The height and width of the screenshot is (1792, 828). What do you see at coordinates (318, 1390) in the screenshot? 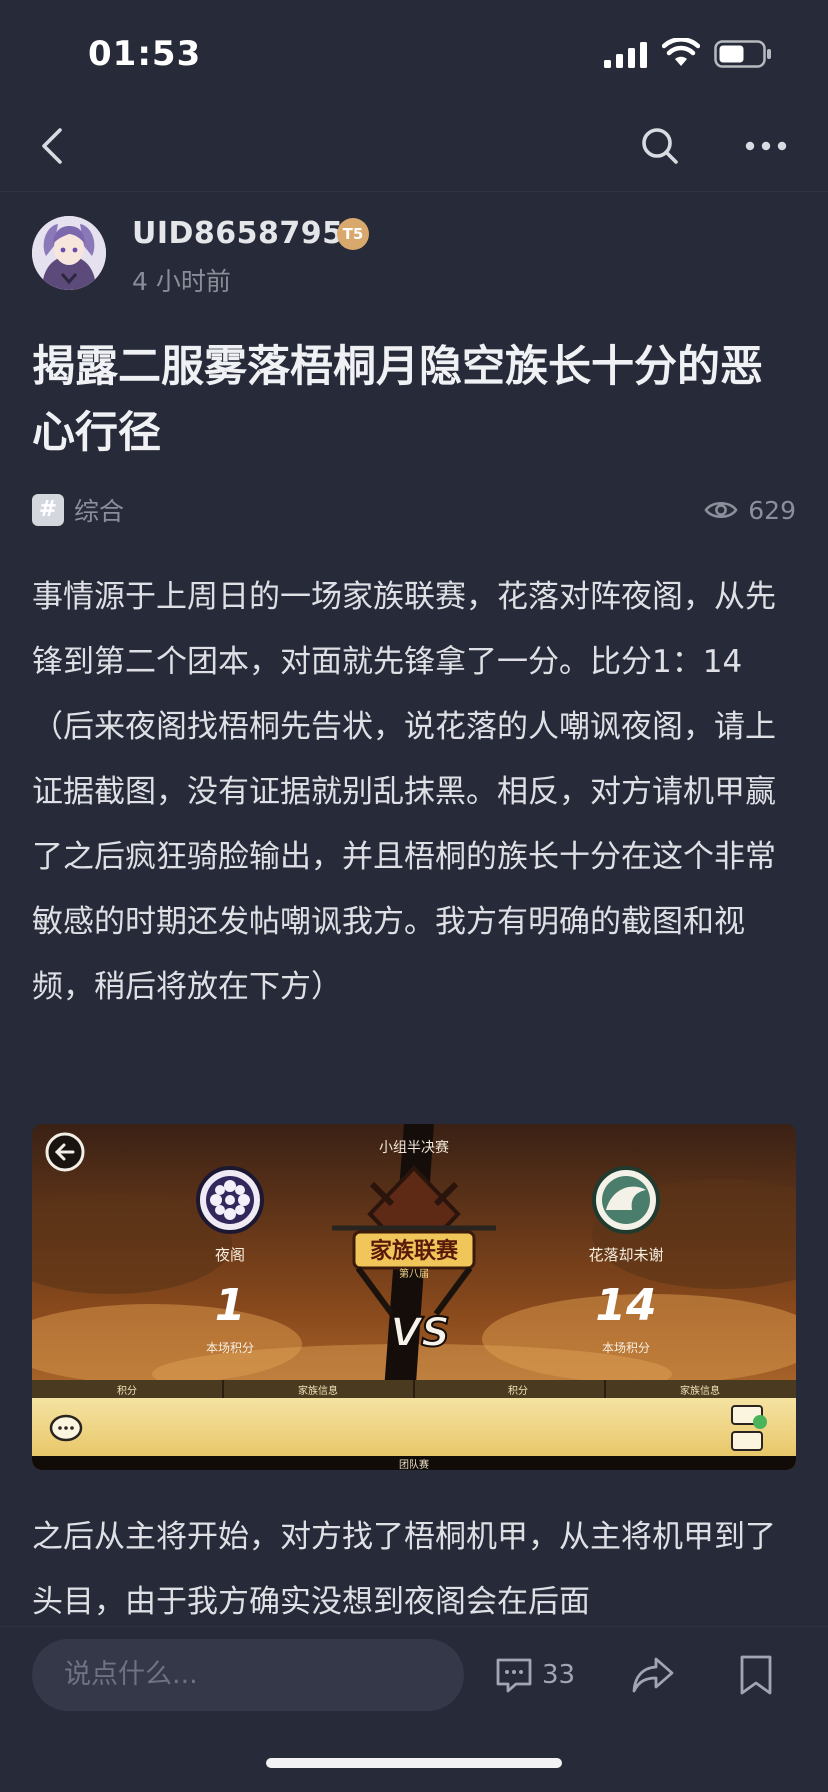
I see `tab-family-left: 家族信息` at bounding box center [318, 1390].